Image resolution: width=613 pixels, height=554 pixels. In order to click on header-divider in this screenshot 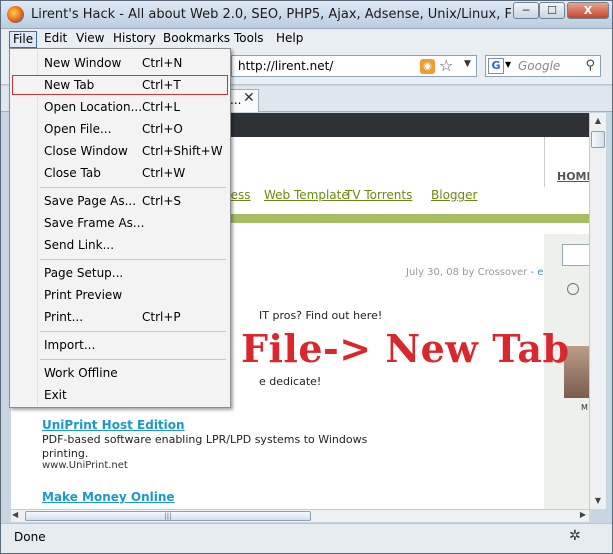, I will do `click(544, 162)`.